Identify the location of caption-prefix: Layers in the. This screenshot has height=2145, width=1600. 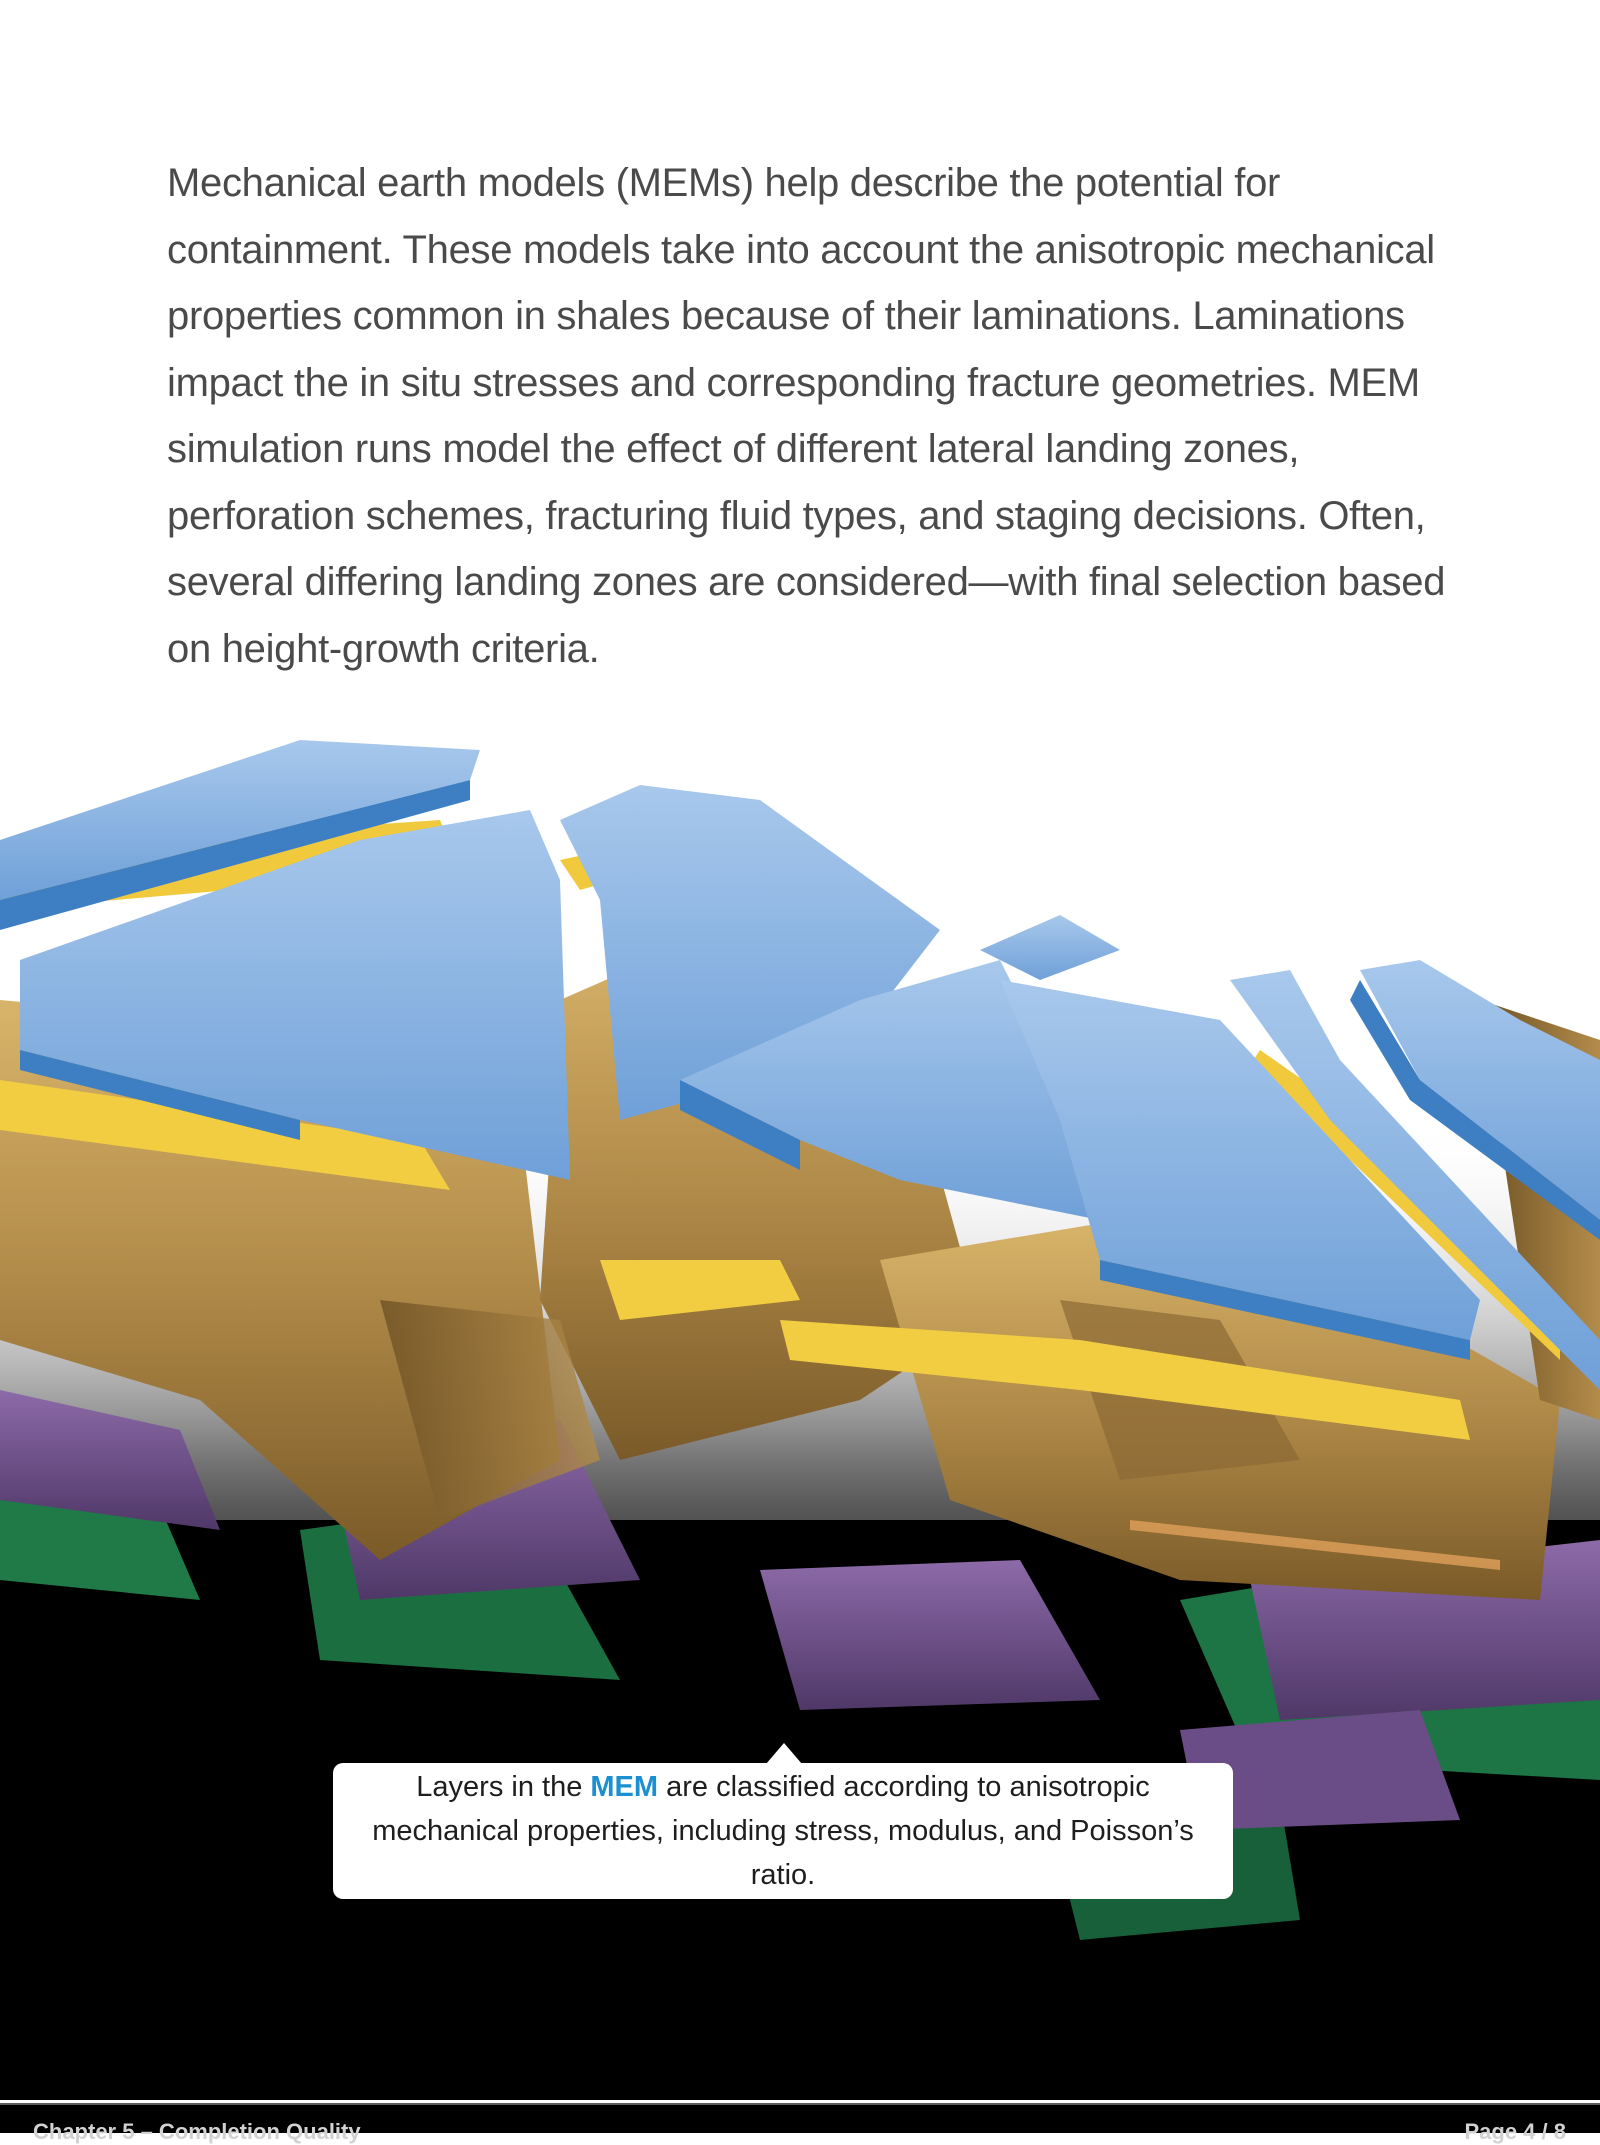
(503, 1787).